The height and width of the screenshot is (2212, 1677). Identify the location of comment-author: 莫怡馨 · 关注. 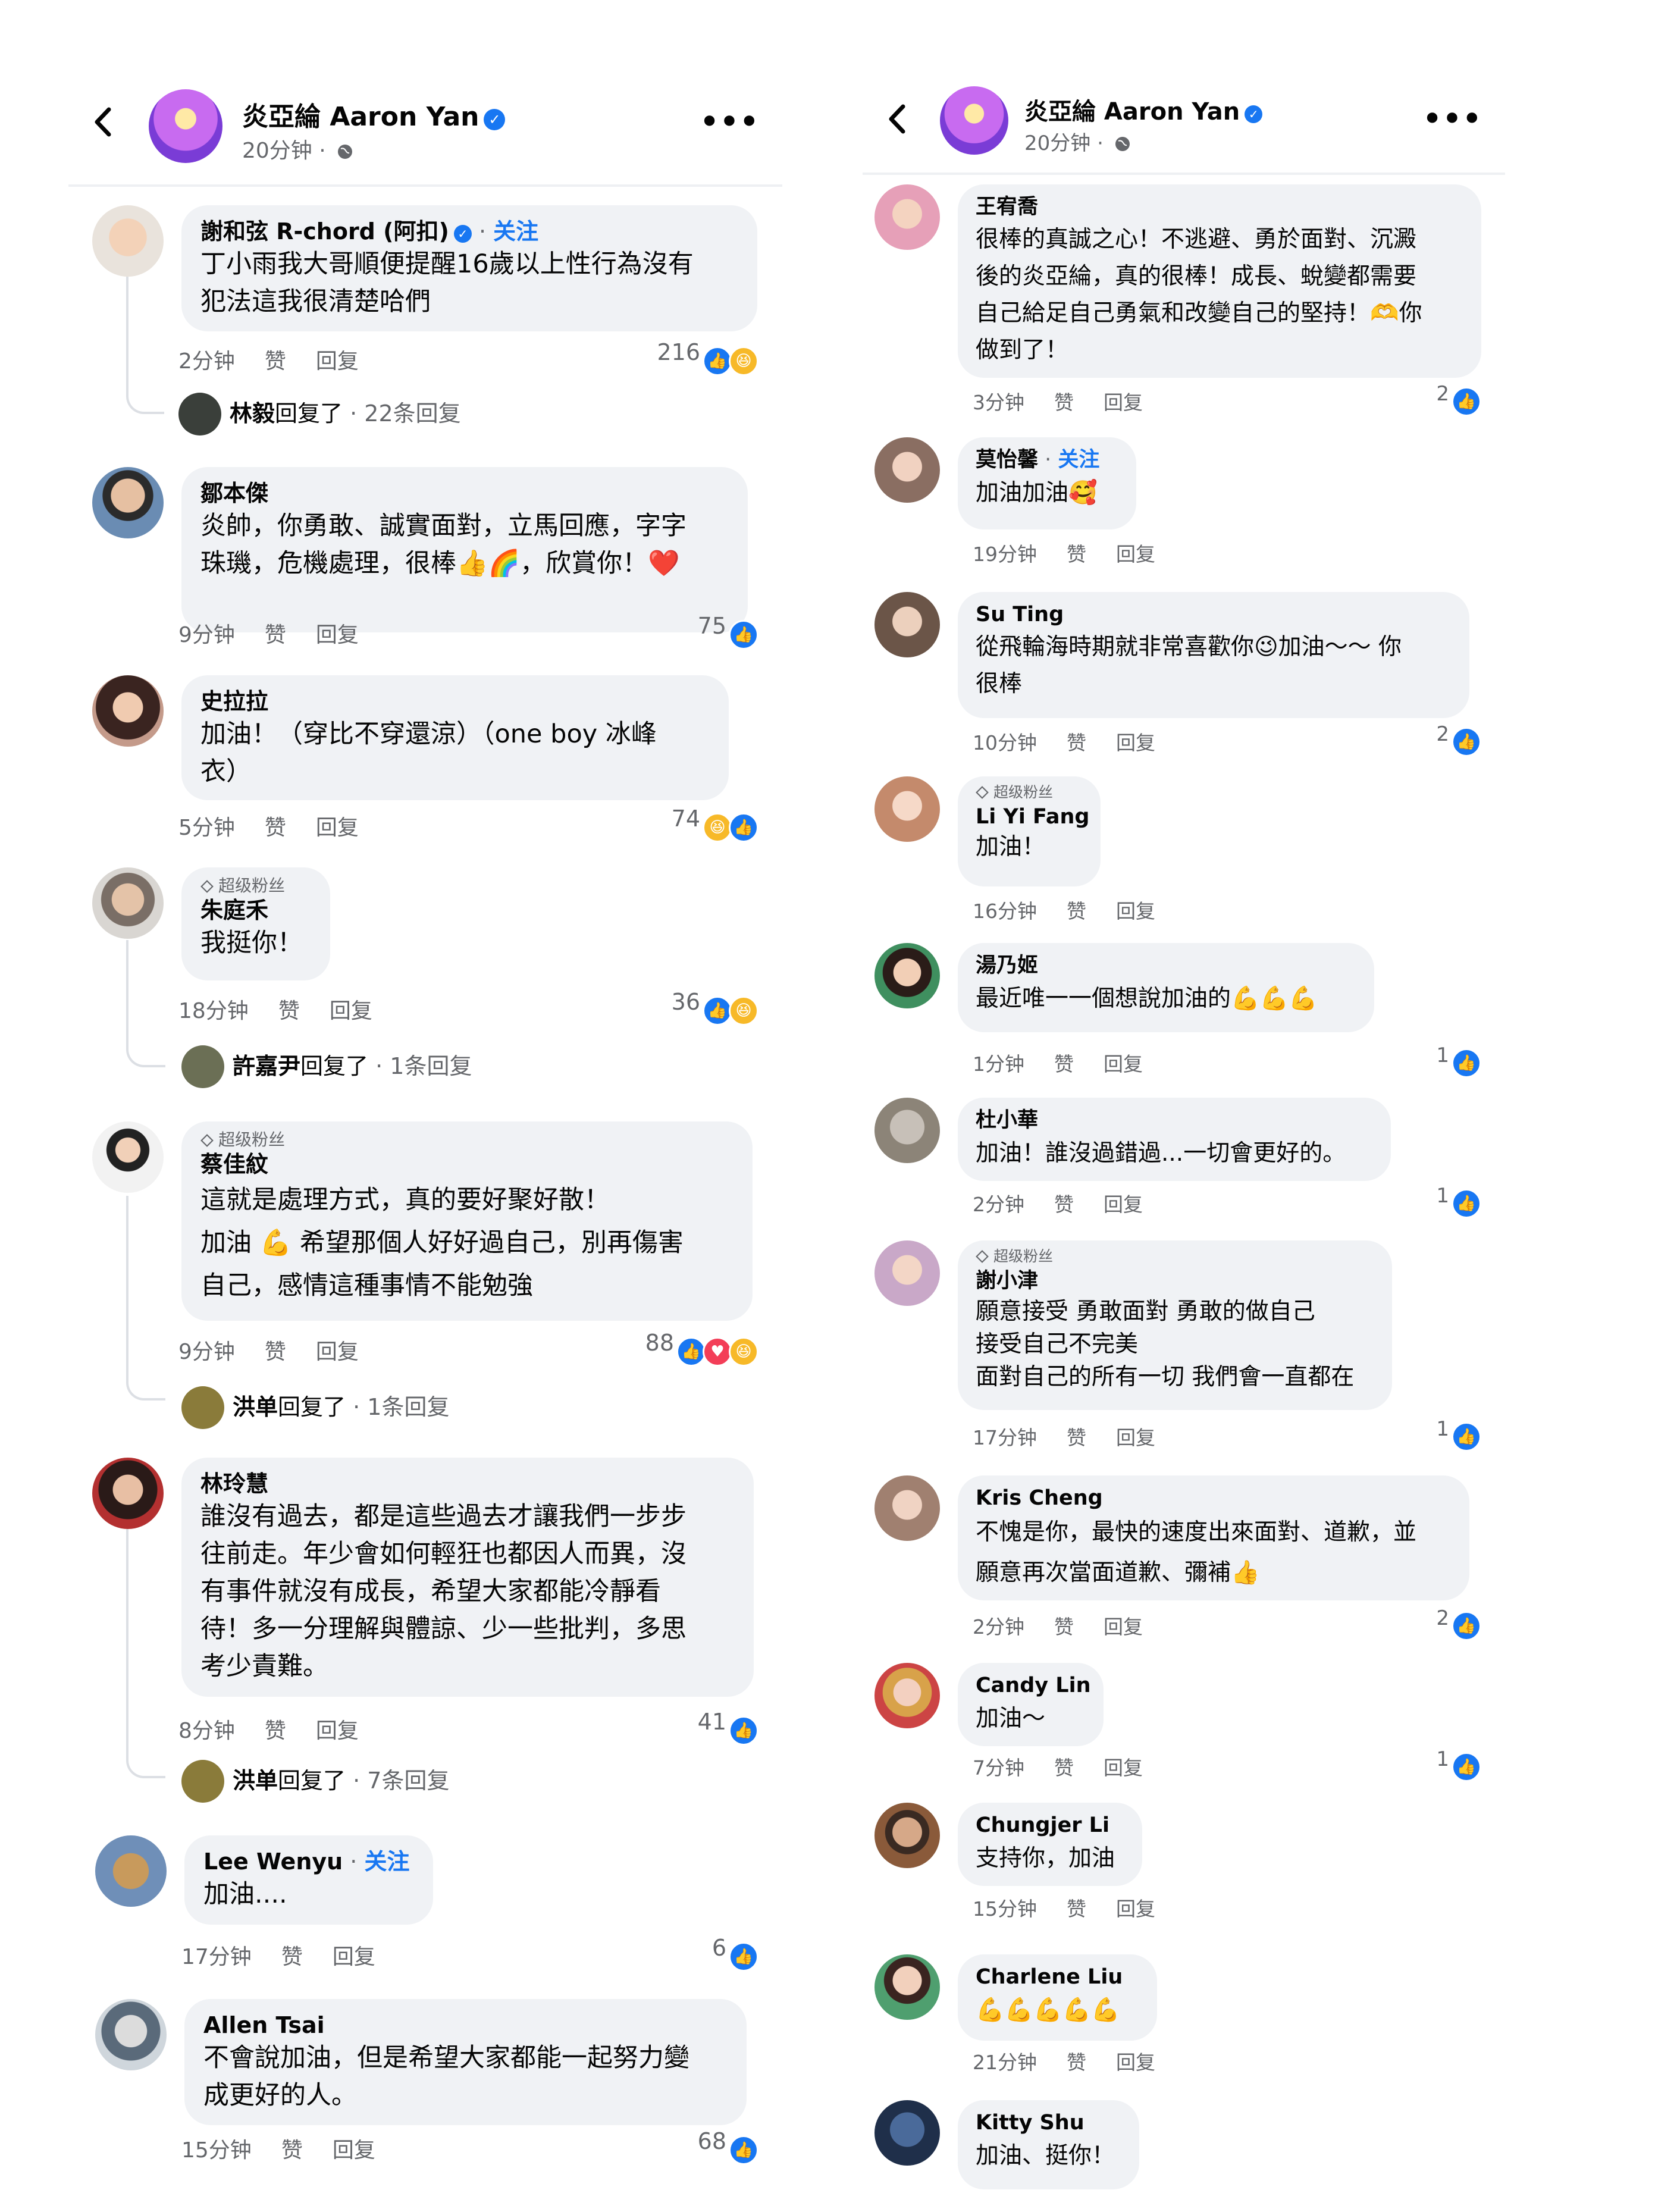
(1047, 460).